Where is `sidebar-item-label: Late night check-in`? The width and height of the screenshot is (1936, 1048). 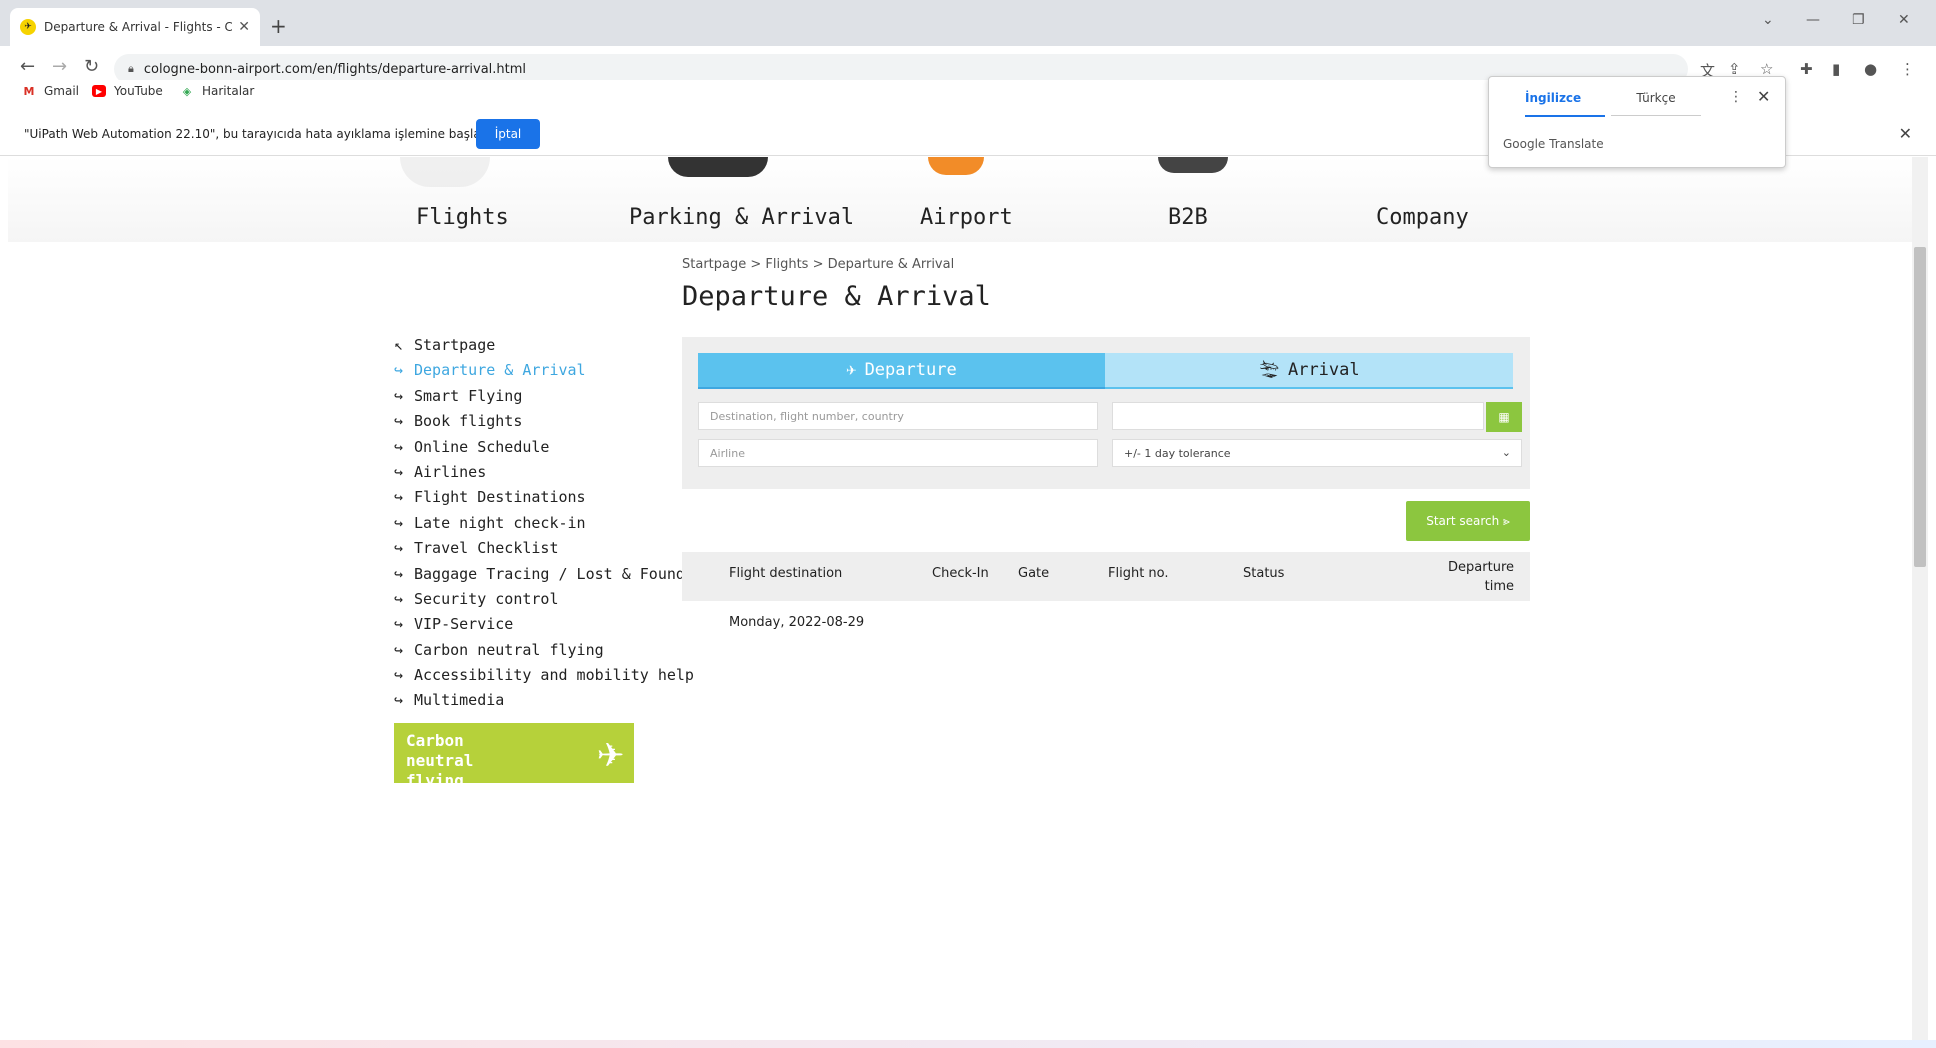
sidebar-item-label: Late night check-in is located at coordinates (500, 522).